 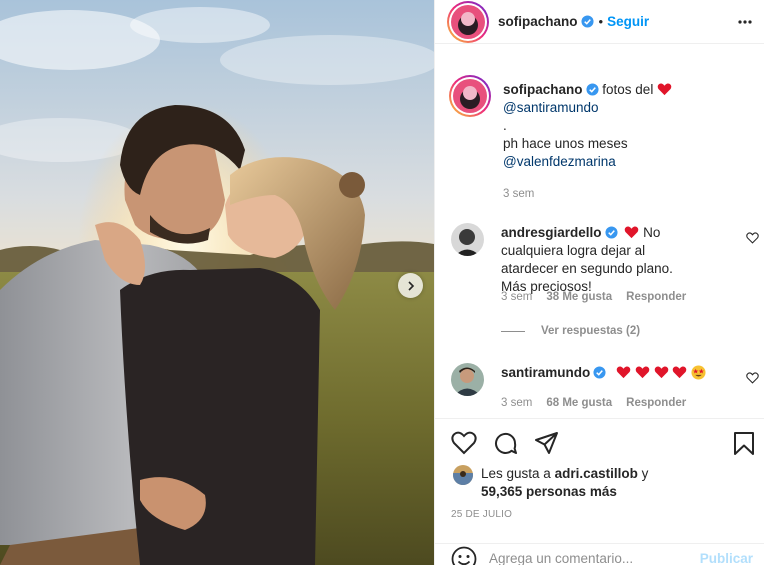 I want to click on replies-divider, so click(x=513, y=331).